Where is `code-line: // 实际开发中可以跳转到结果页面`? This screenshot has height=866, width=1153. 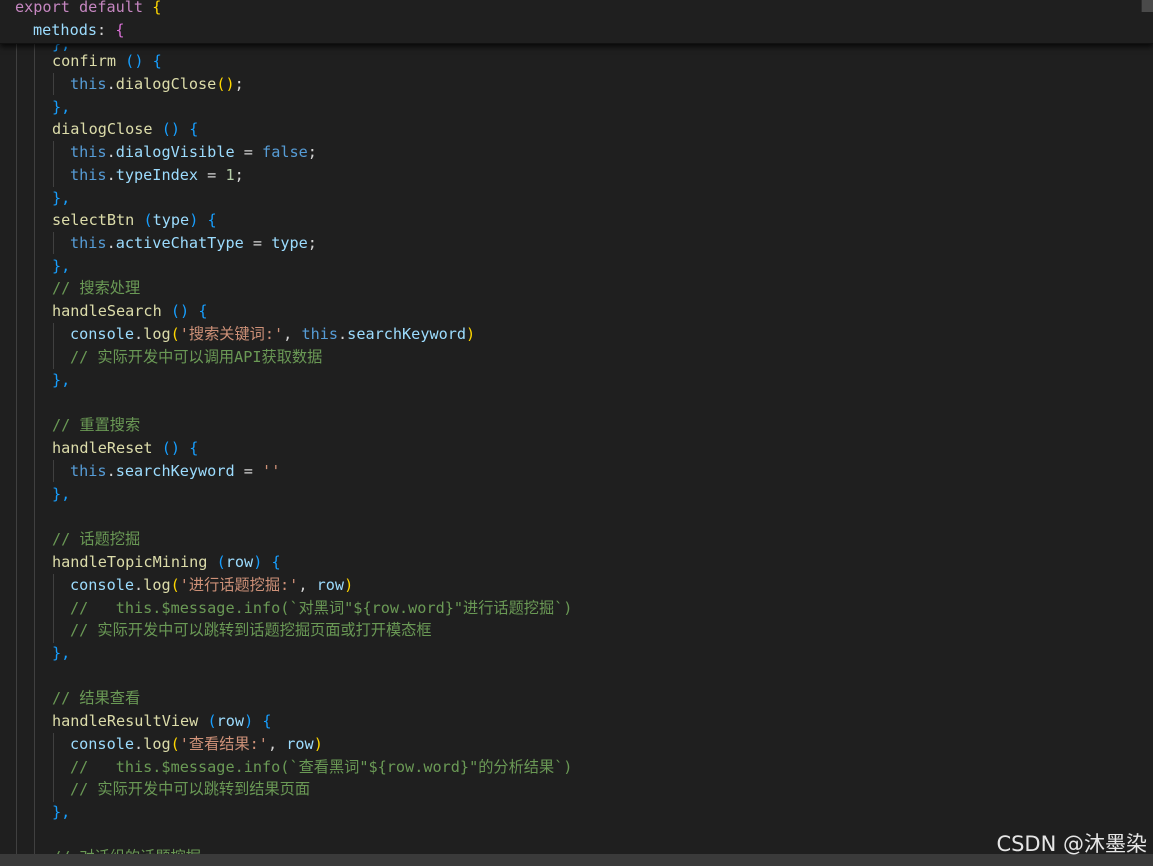 code-line: // 实际开发中可以跳转到结果页面 is located at coordinates (190, 789).